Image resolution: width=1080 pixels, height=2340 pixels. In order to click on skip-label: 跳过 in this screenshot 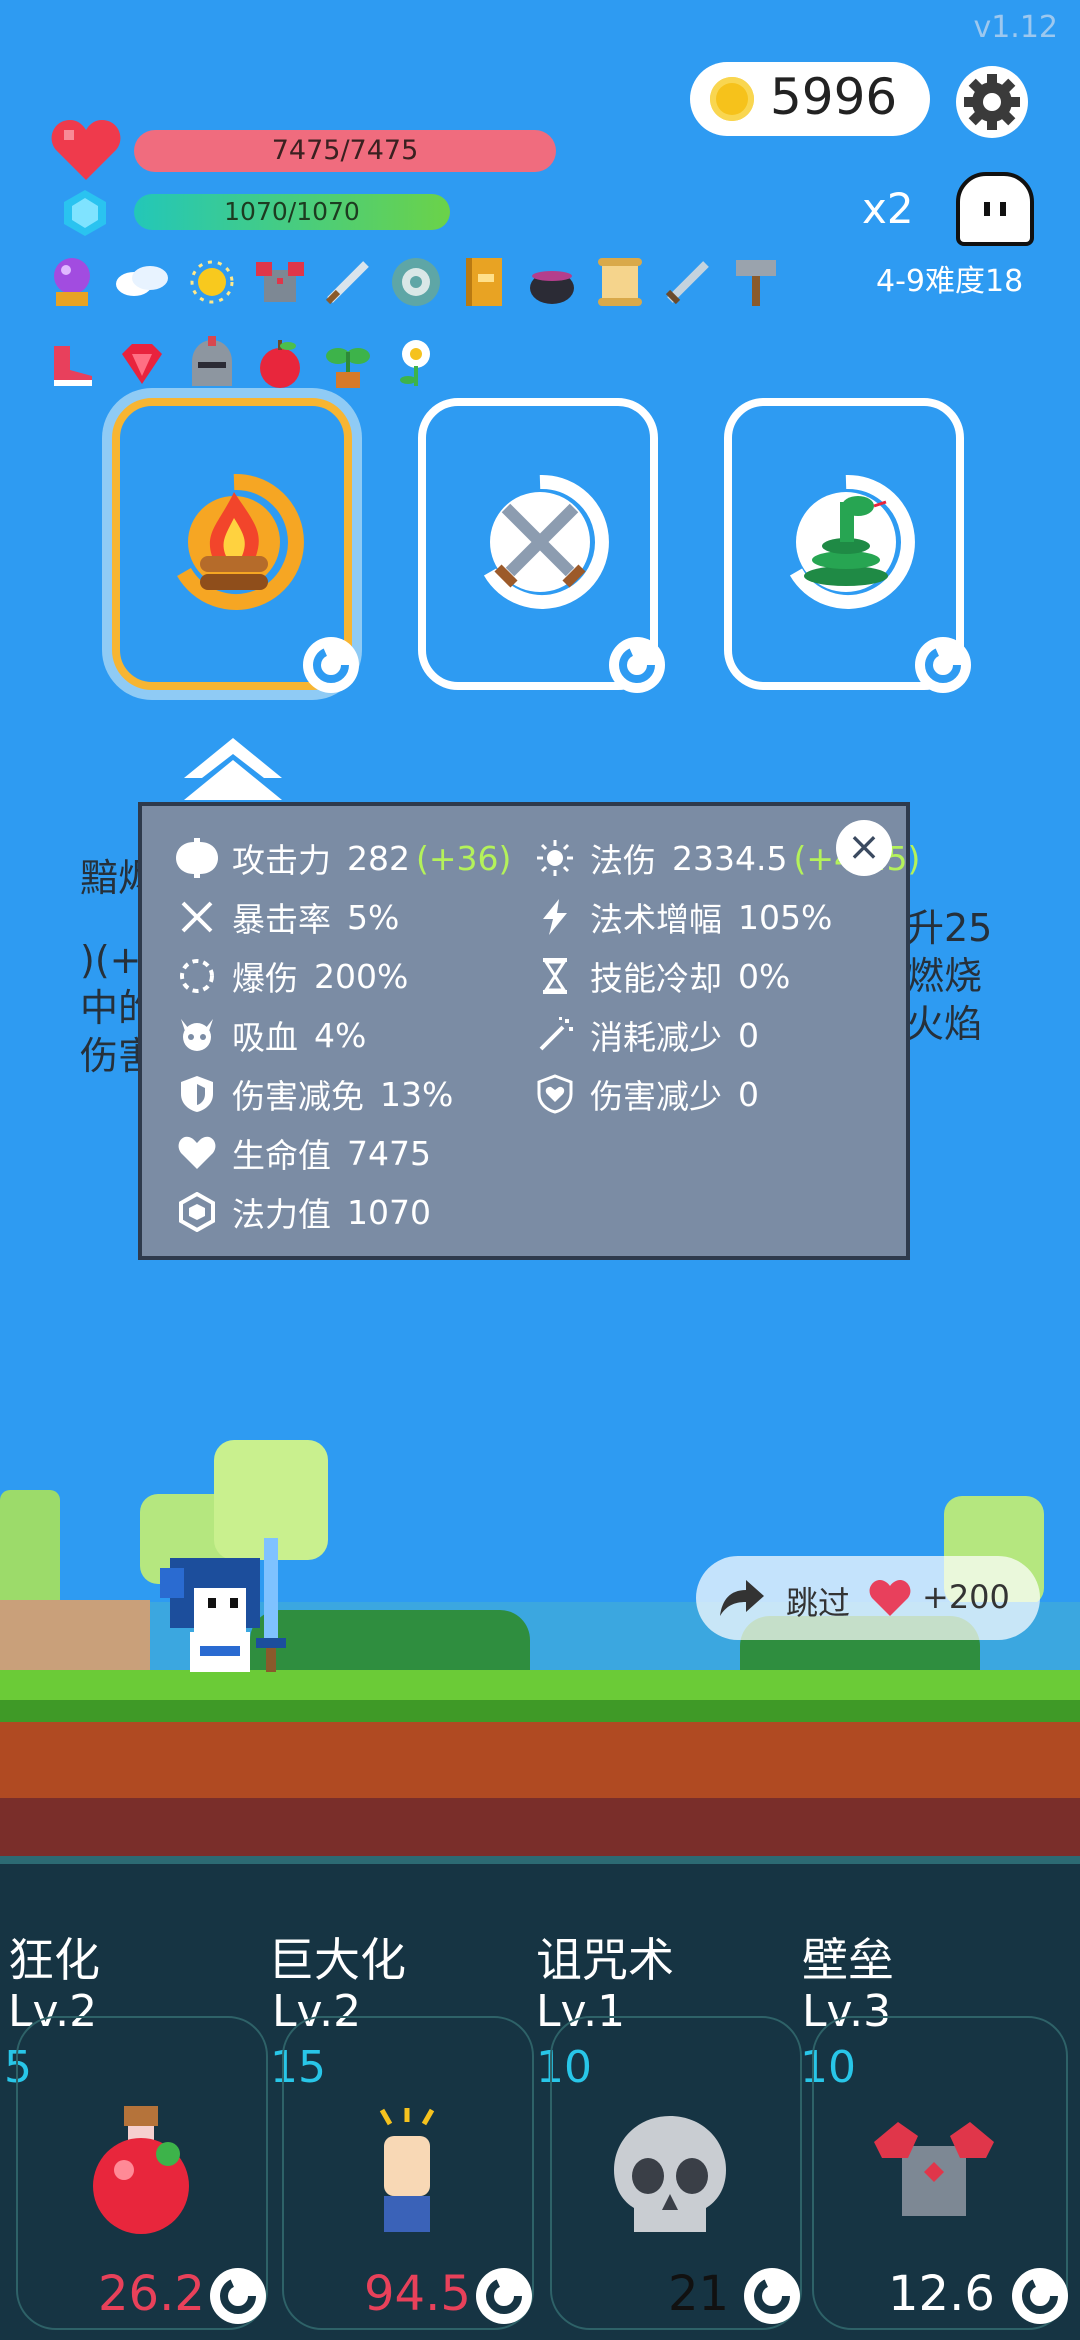, I will do `click(818, 1603)`.